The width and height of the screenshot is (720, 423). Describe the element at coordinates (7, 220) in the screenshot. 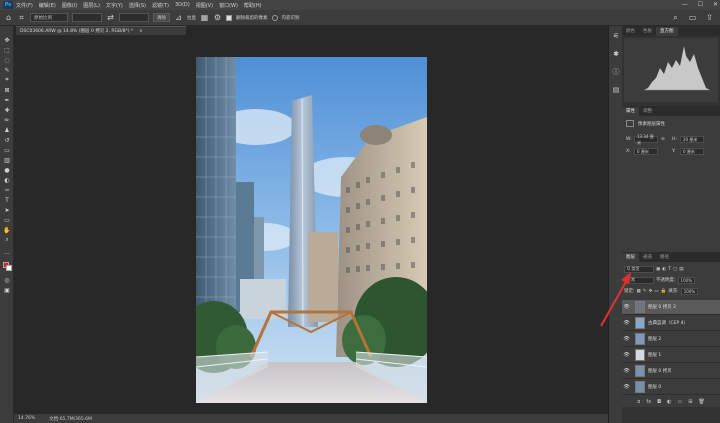

I see `rectangle-tool-icon: ▭` at that location.